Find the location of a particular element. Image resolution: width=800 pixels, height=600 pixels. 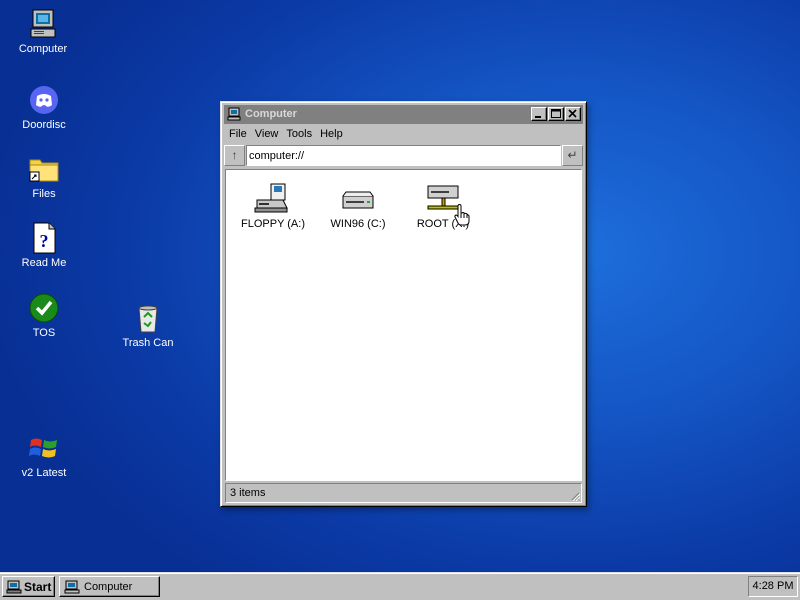

start-button: Start is located at coordinates (28, 586).